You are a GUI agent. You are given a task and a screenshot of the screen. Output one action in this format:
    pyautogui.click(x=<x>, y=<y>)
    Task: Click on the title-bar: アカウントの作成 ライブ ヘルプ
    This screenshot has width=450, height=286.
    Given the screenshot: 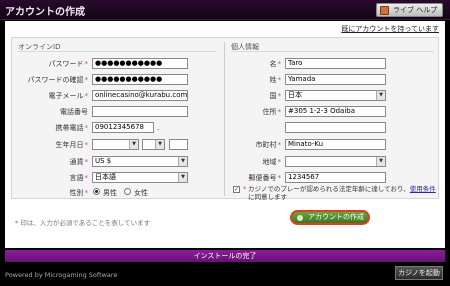 What is the action you would take?
    pyautogui.click(x=225, y=10)
    